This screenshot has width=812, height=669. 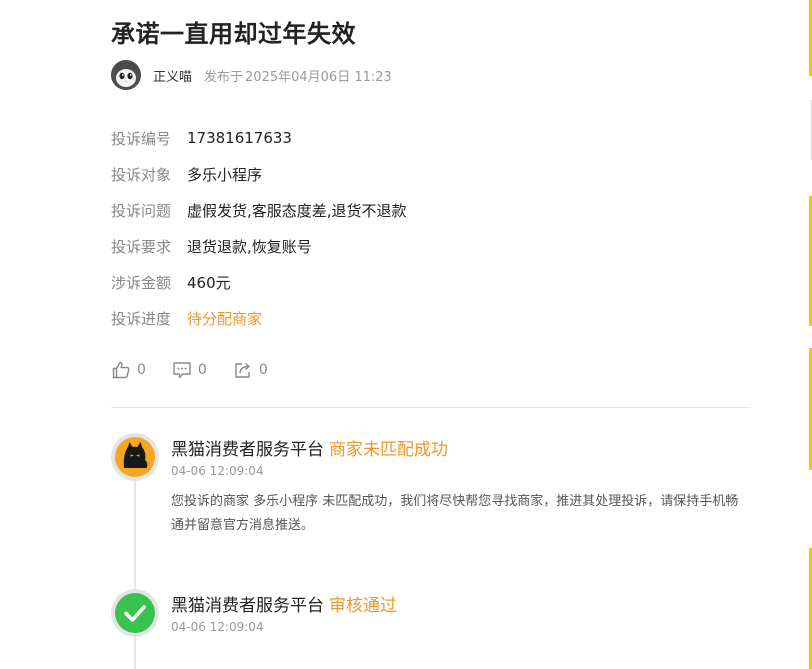 What do you see at coordinates (141, 370) in the screenshot?
I see `like-count: 0` at bounding box center [141, 370].